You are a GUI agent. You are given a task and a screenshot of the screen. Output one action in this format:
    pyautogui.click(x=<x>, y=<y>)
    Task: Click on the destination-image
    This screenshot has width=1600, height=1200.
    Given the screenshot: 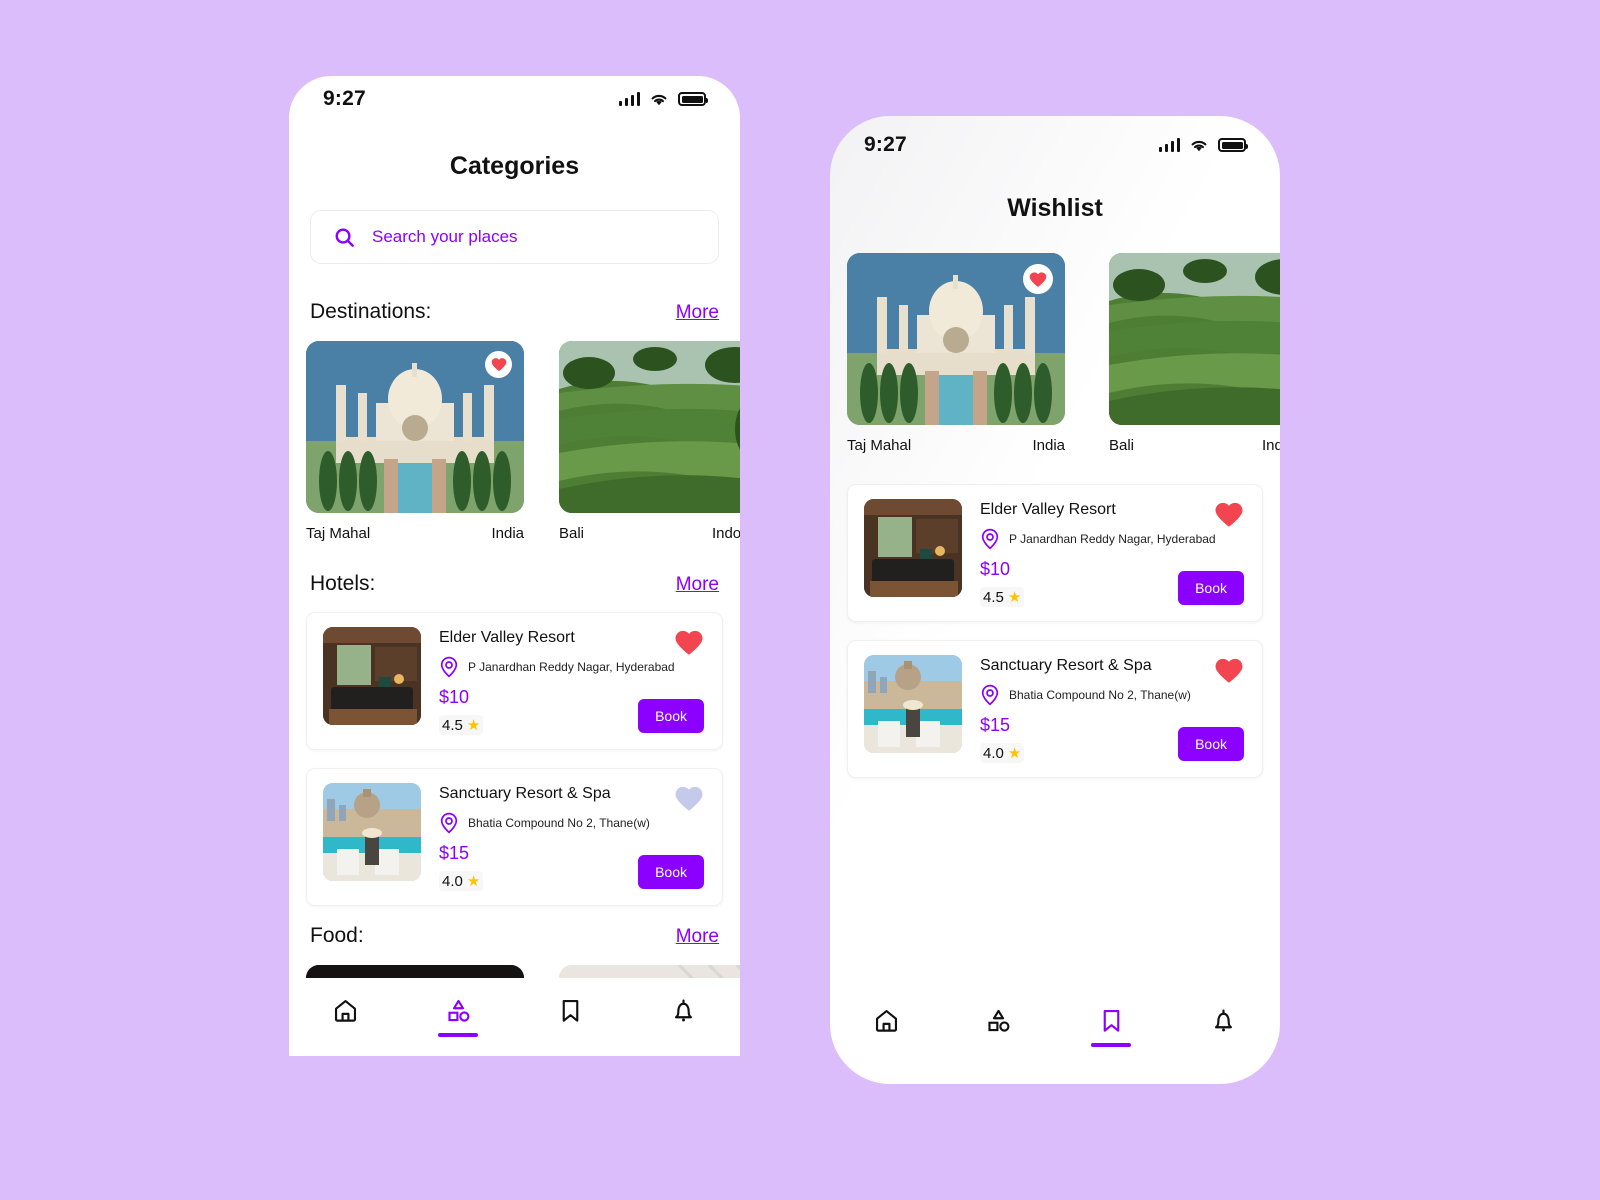 What is the action you would take?
    pyautogui.click(x=1194, y=339)
    